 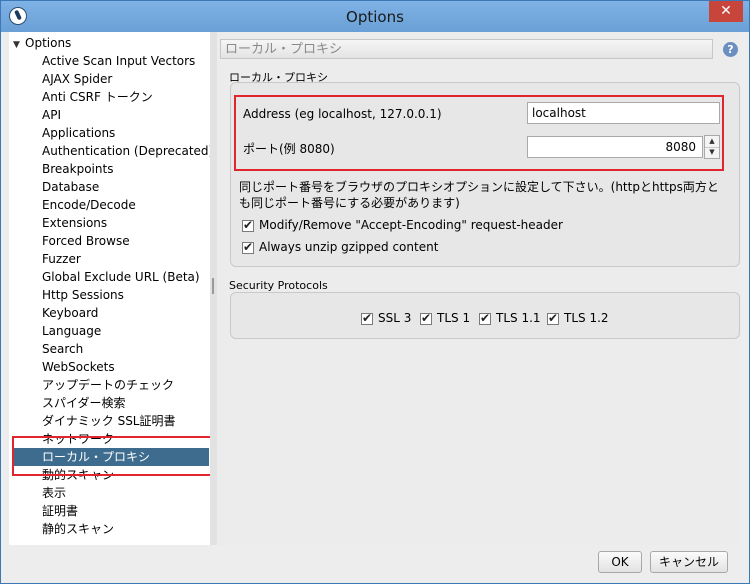 What do you see at coordinates (109, 421) in the screenshot?
I see `tree-item: ダイナミック SSL証明書` at bounding box center [109, 421].